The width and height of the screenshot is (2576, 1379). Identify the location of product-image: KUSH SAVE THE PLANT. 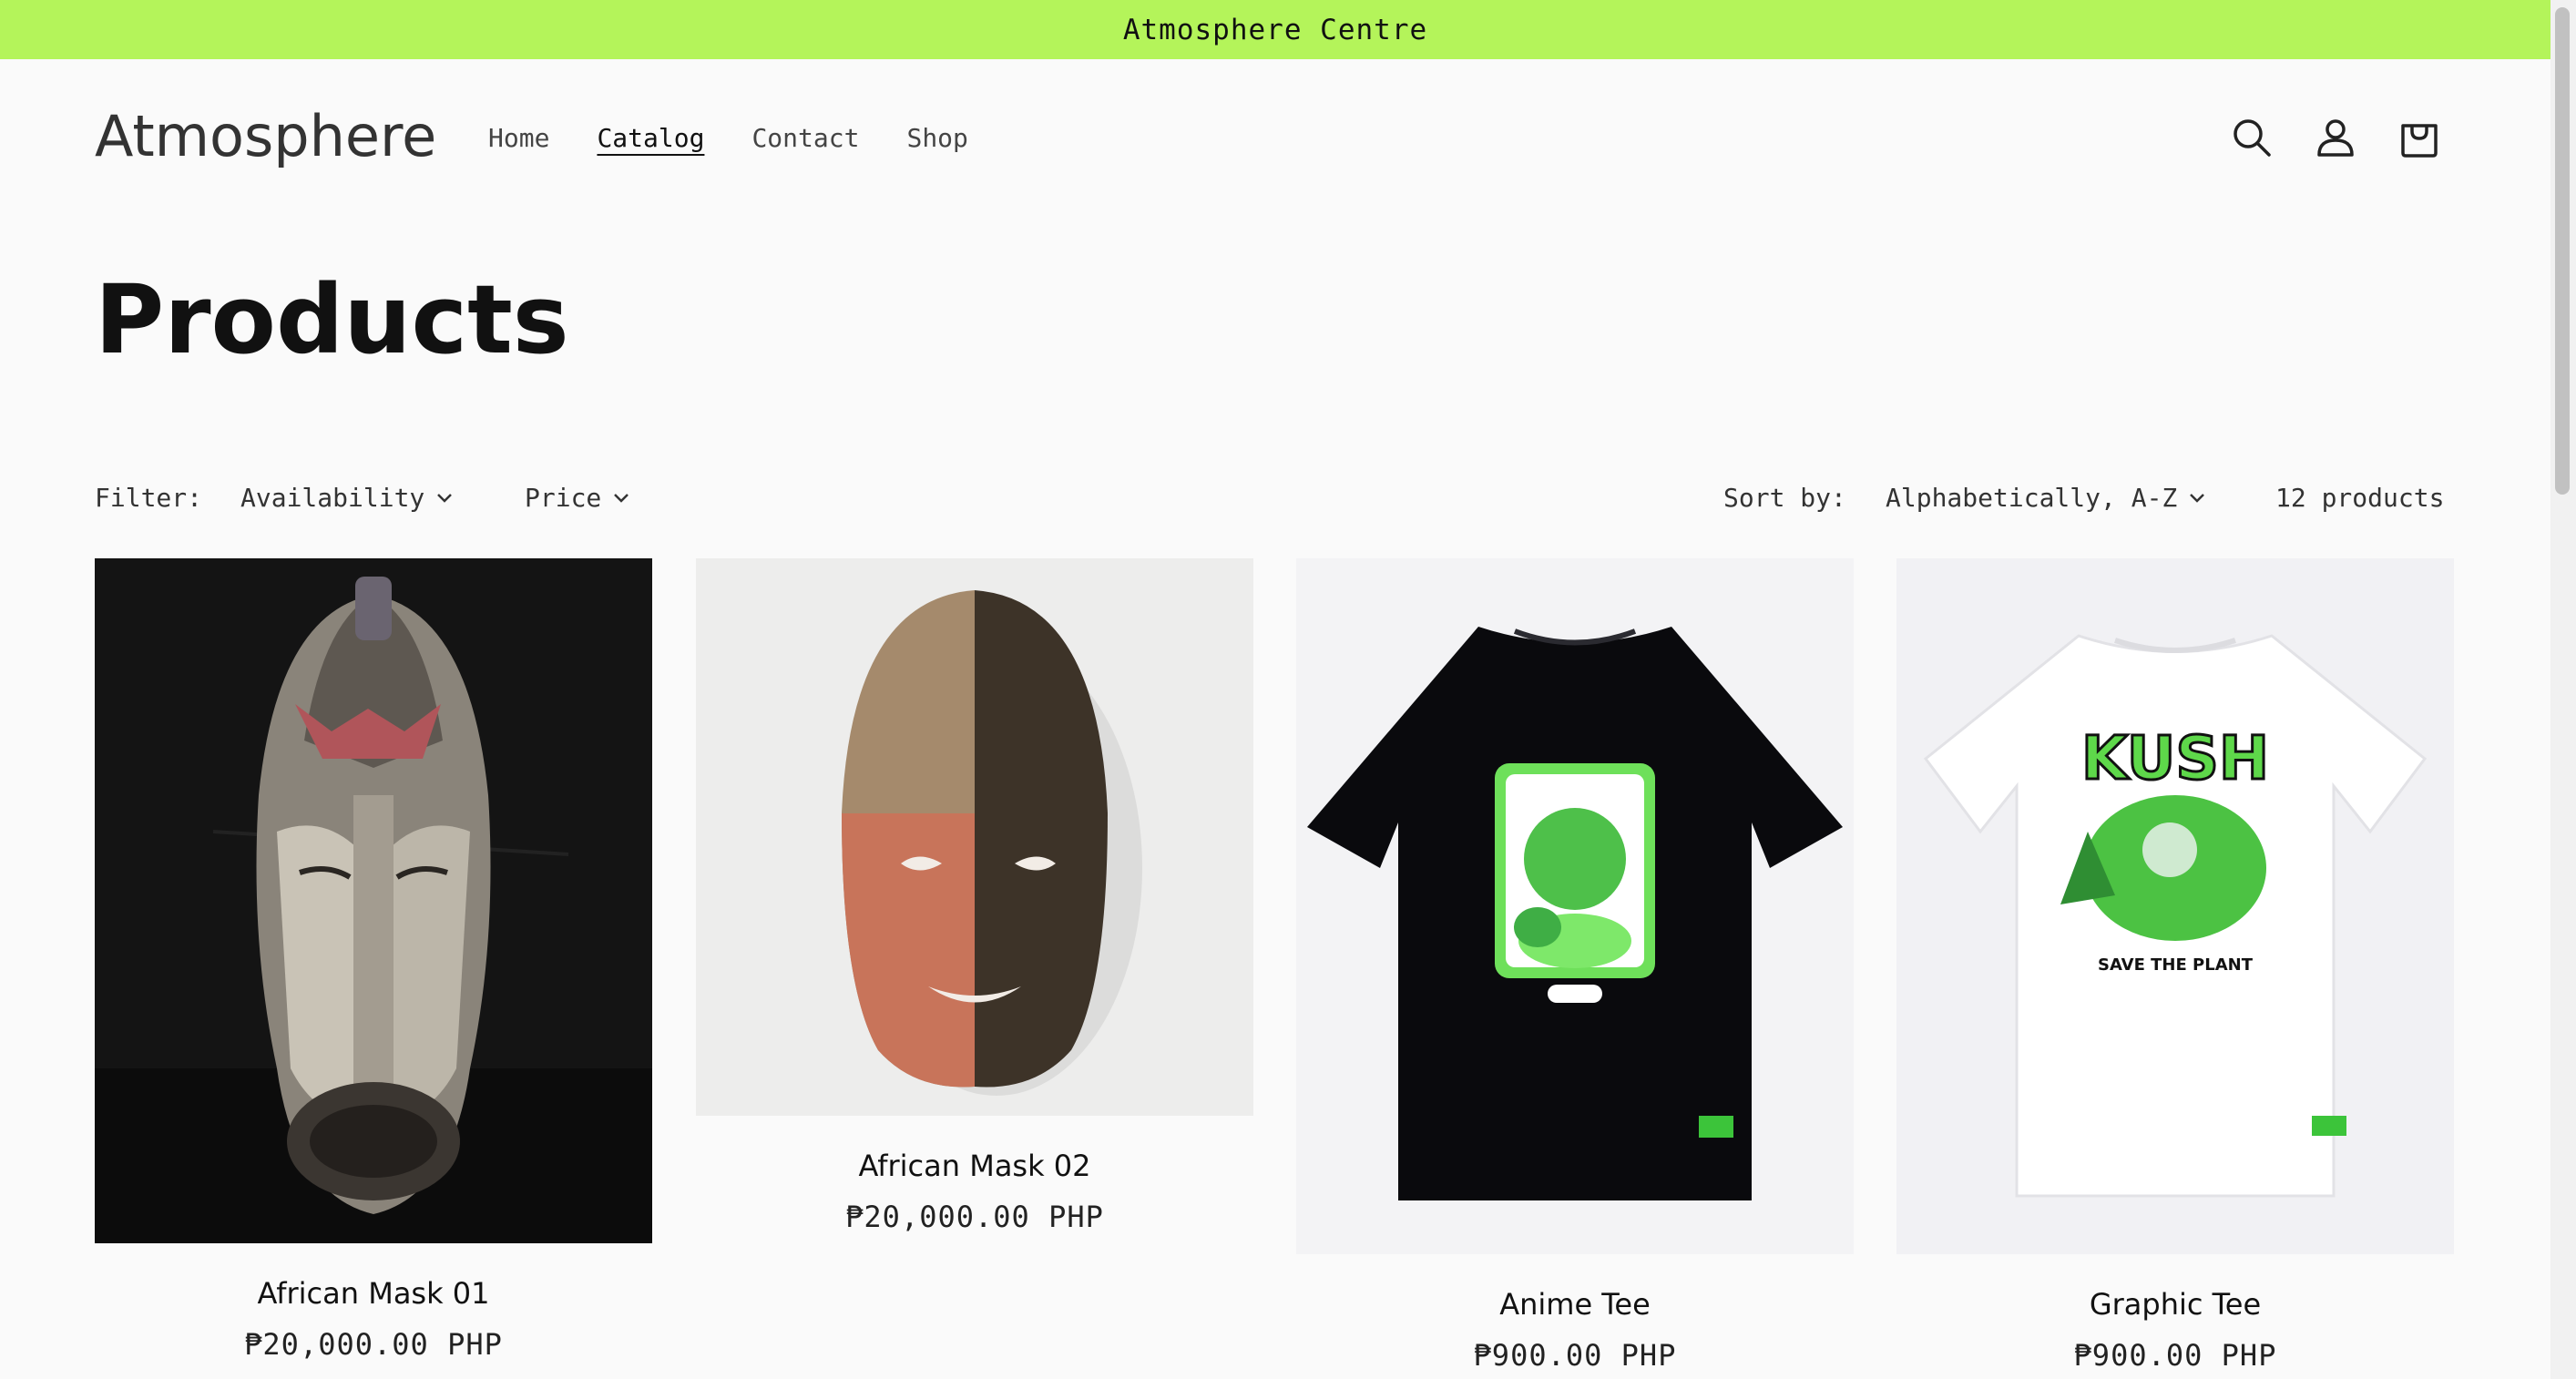
(2175, 906).